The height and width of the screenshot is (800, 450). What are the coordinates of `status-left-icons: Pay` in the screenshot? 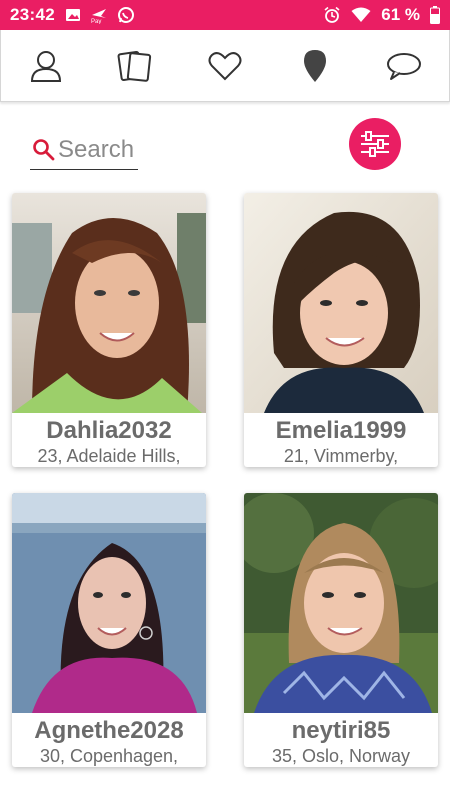 It's located at (100, 15).